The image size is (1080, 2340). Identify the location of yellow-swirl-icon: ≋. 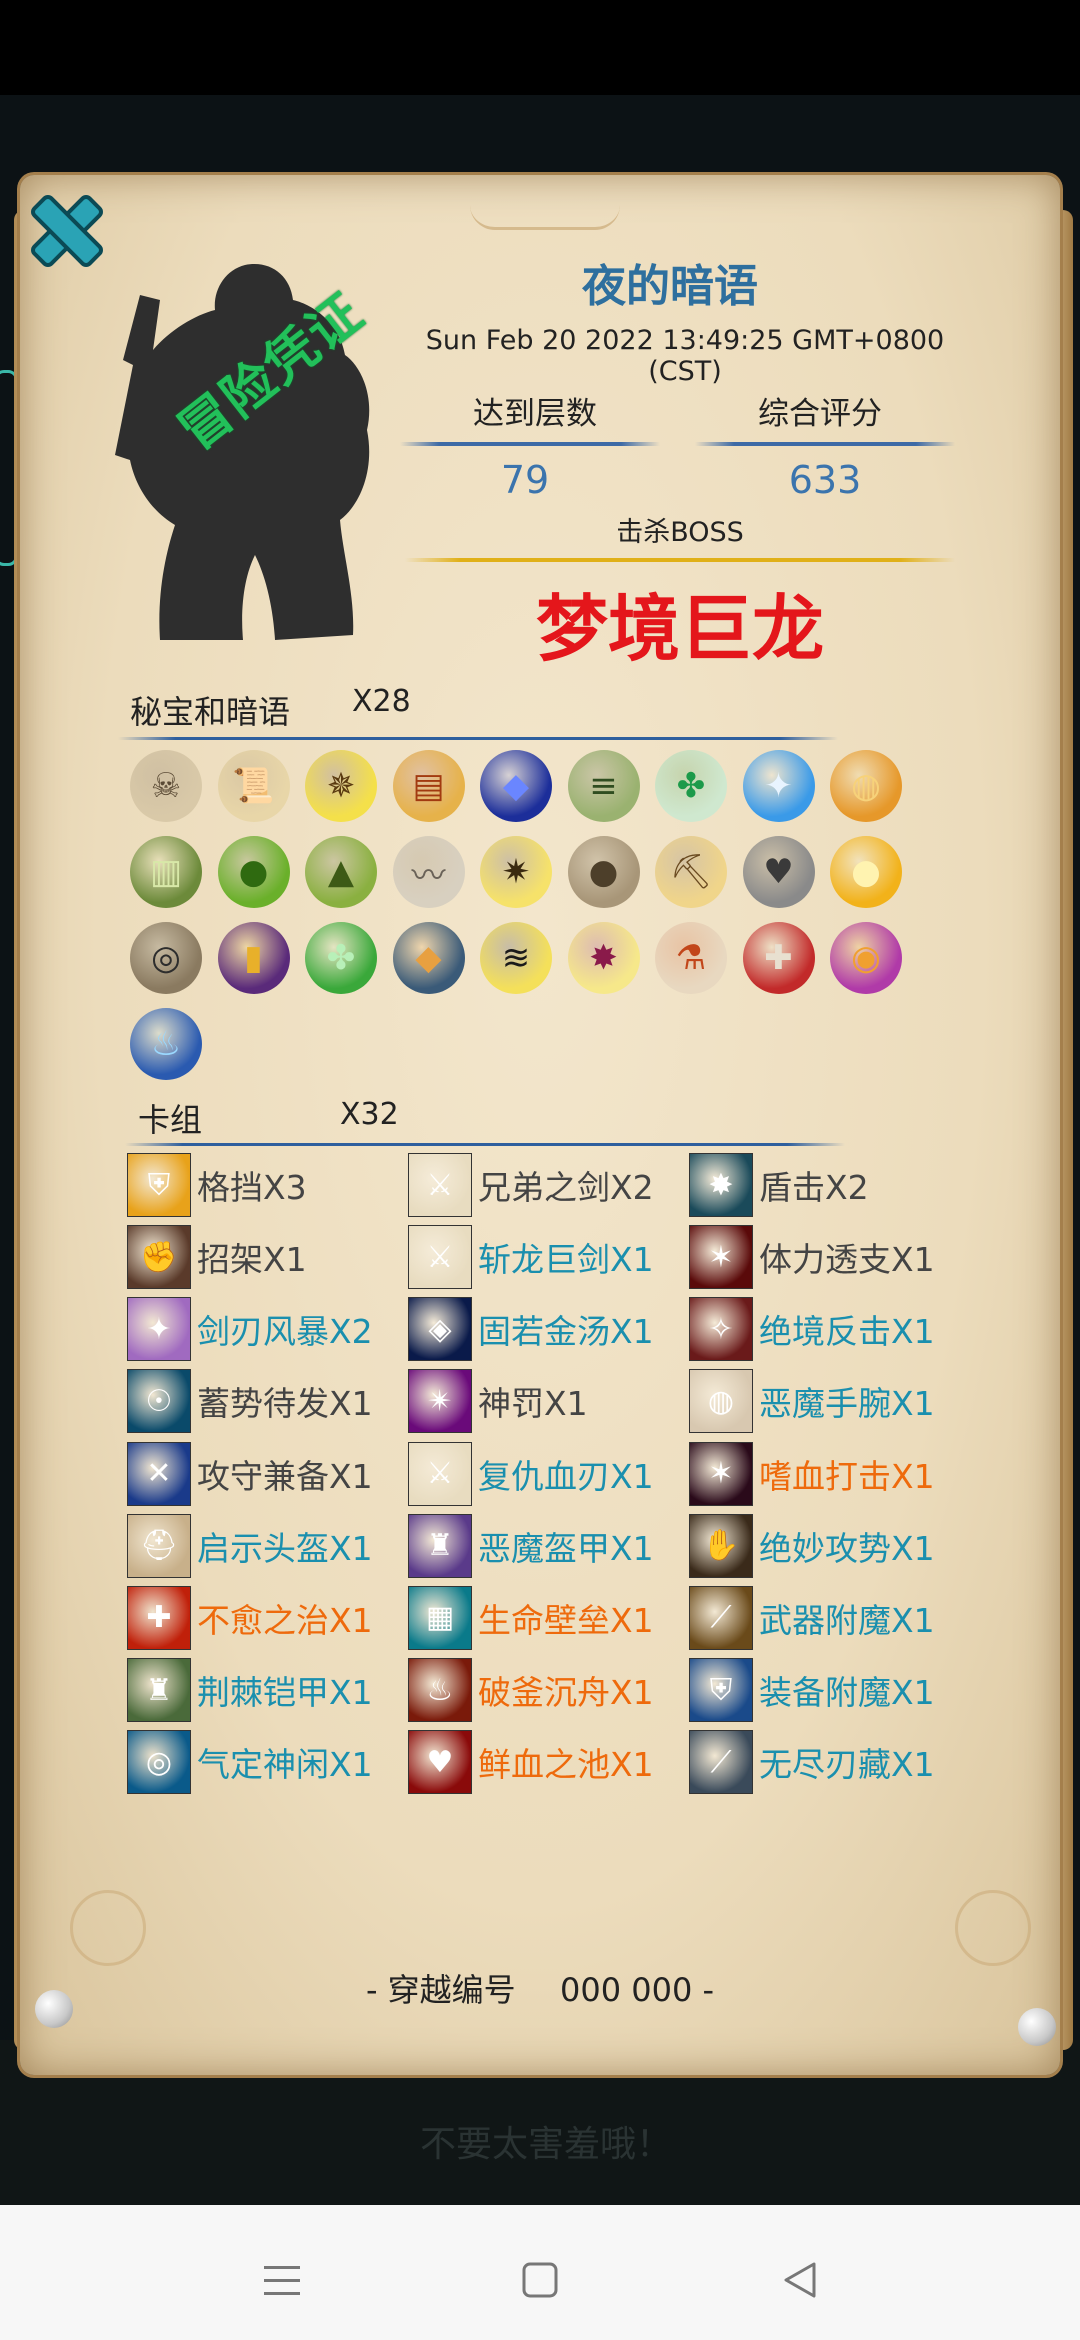
(516, 958).